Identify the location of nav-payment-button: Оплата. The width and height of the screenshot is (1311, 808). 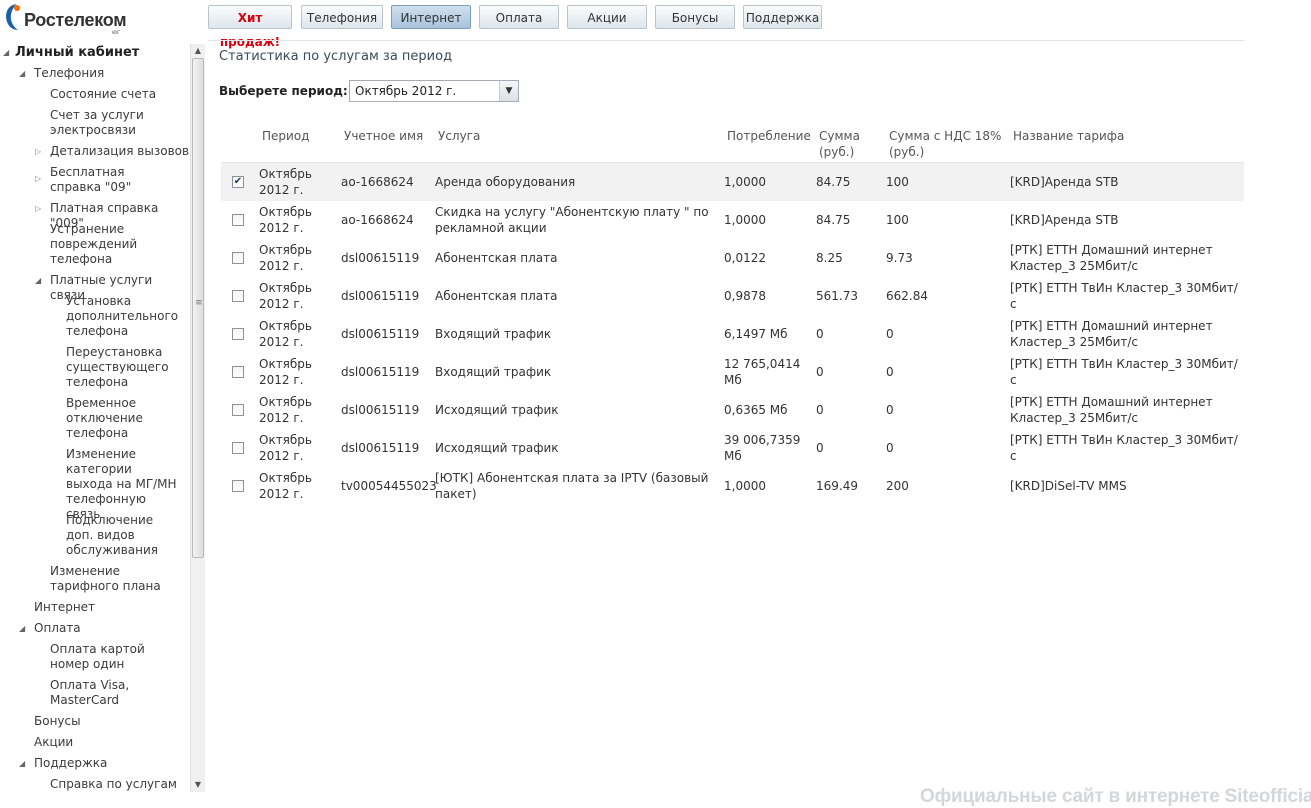
(519, 17).